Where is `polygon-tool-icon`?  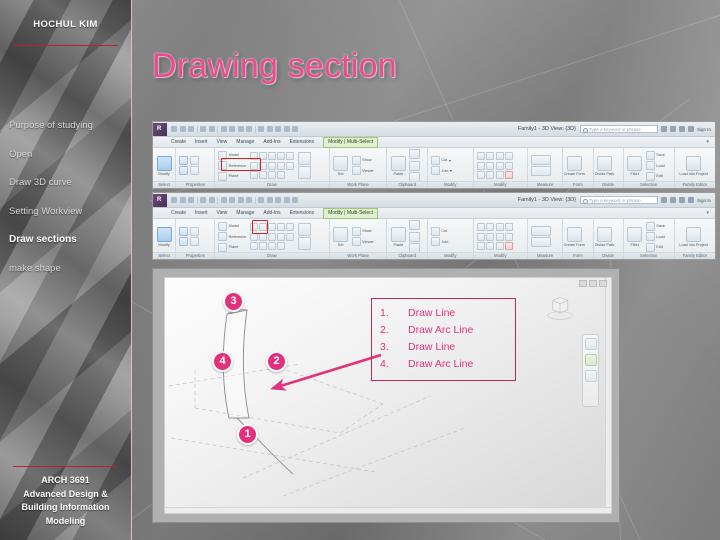
polygon-tool-icon is located at coordinates (272, 227).